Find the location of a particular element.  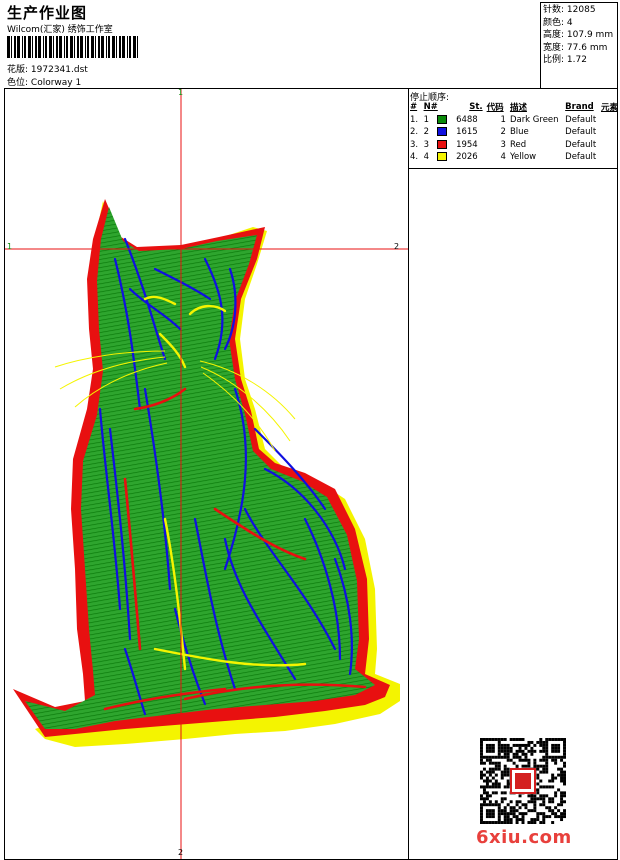

stat-colors: 颜色: 4 is located at coordinates (558, 22).